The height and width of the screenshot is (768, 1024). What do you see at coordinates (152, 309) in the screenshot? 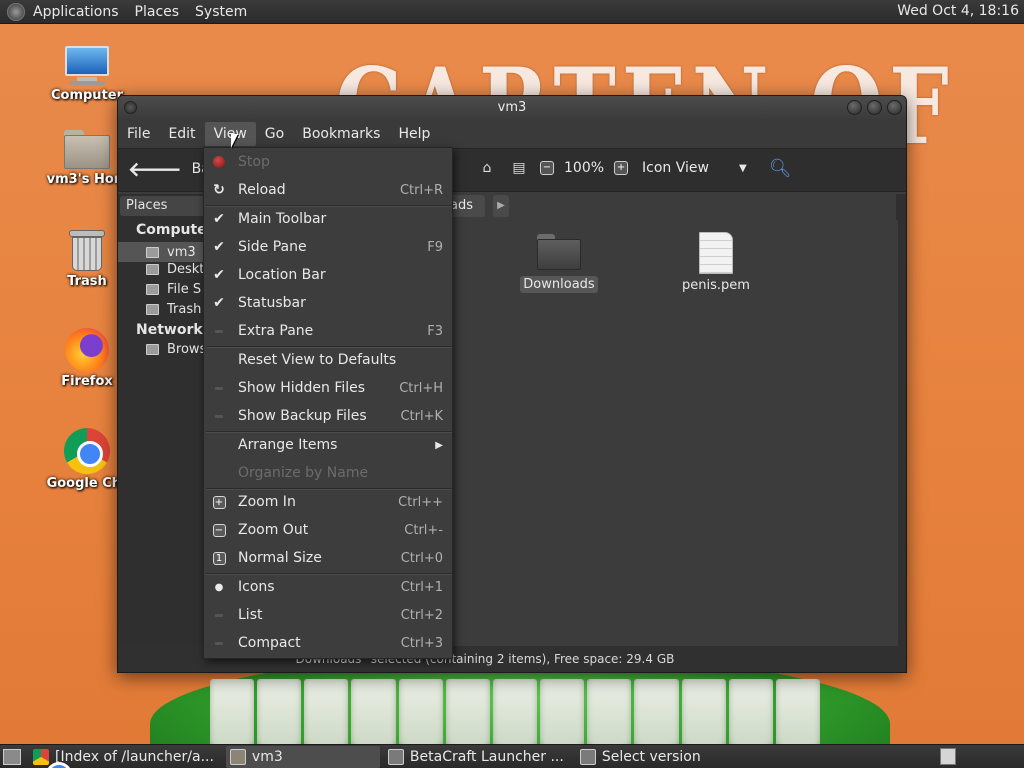
I see `trash-icon` at bounding box center [152, 309].